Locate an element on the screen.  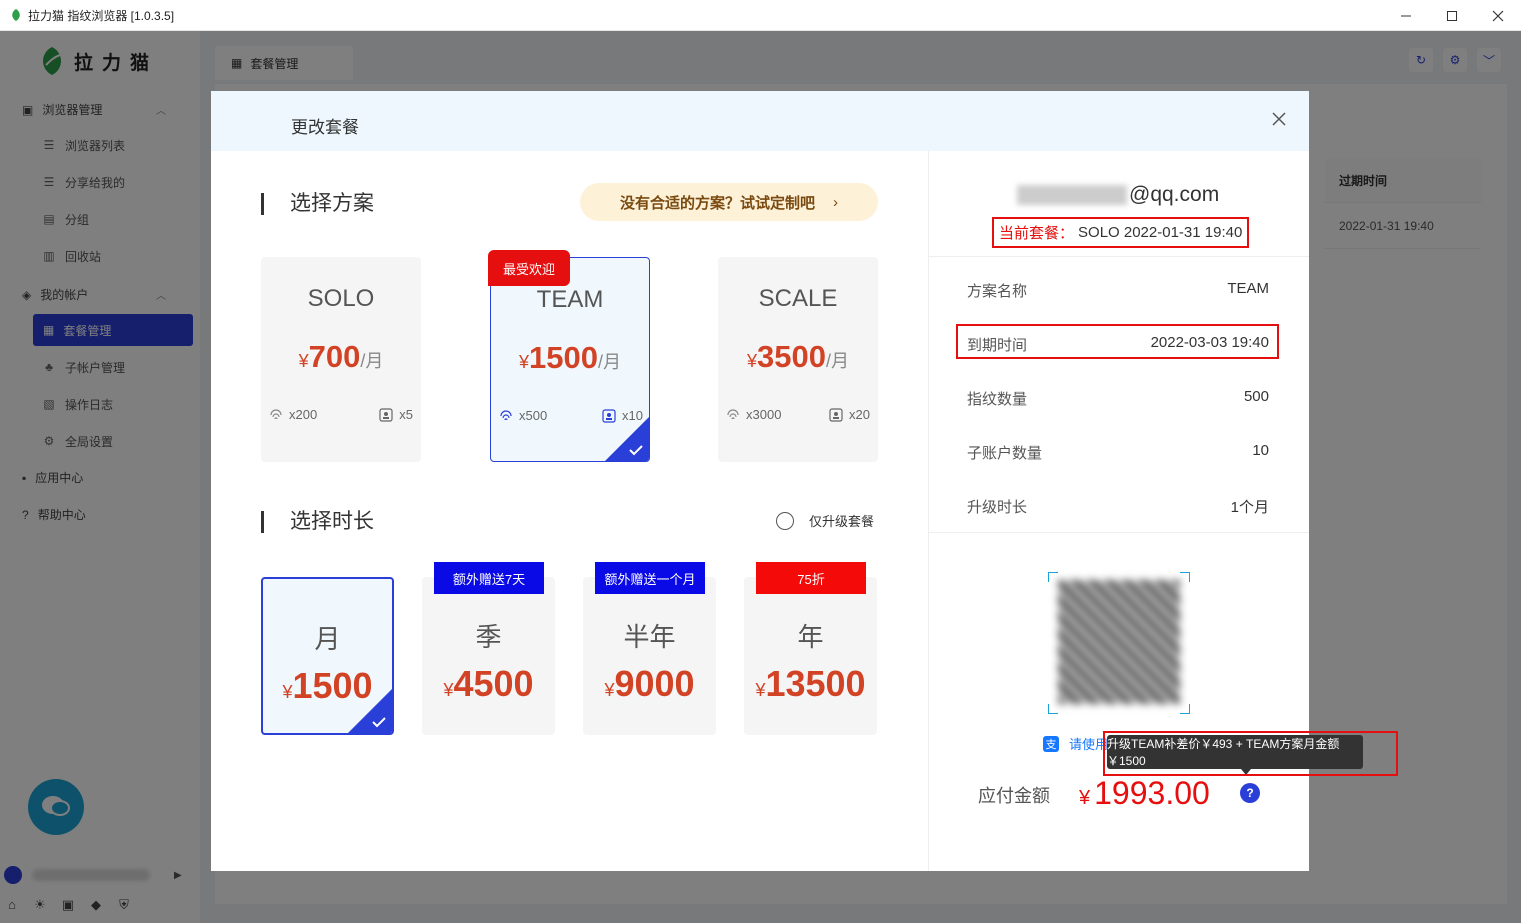
row-key: 子账户数量 is located at coordinates (1005, 453).